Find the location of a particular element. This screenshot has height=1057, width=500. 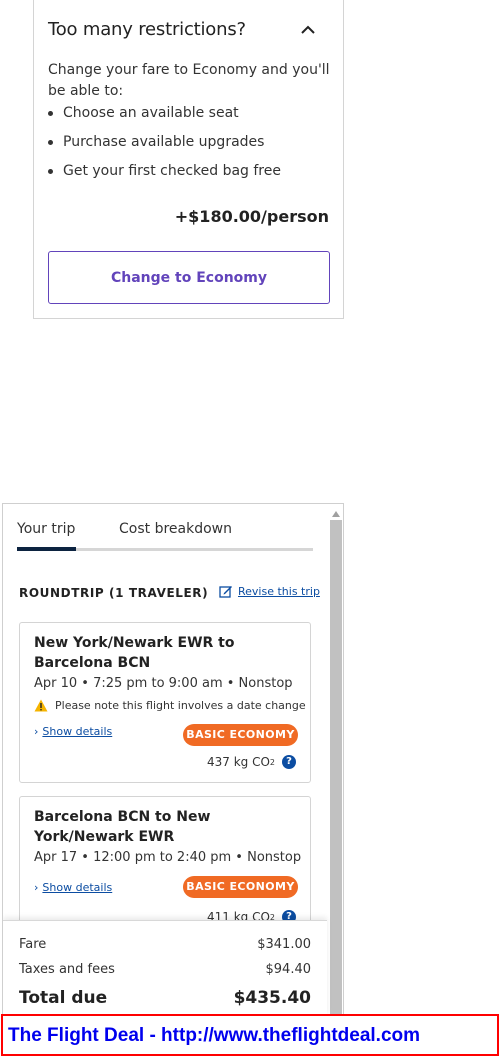

segment-route: Barcelona BCN to New York/Newark EWR is located at coordinates (122, 827).